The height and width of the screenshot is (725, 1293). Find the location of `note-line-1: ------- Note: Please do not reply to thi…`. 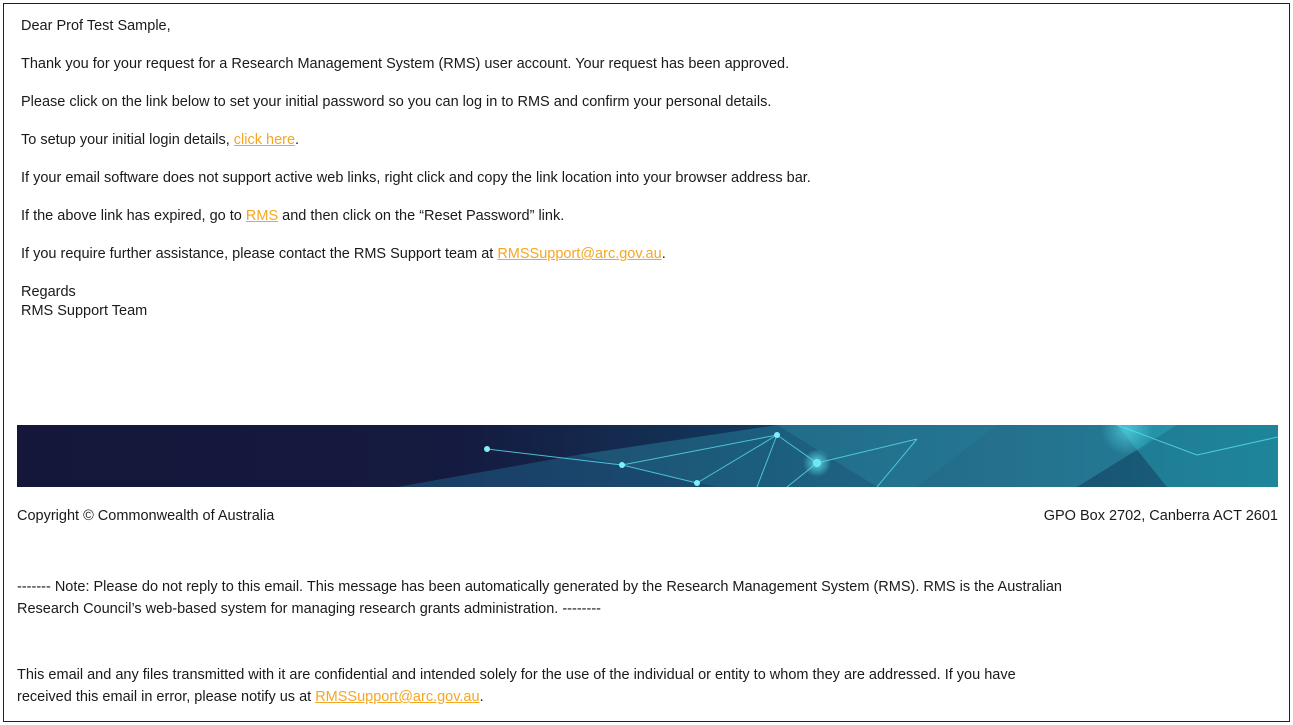

note-line-1: ------- Note: Please do not reply to thi… is located at coordinates (539, 587).